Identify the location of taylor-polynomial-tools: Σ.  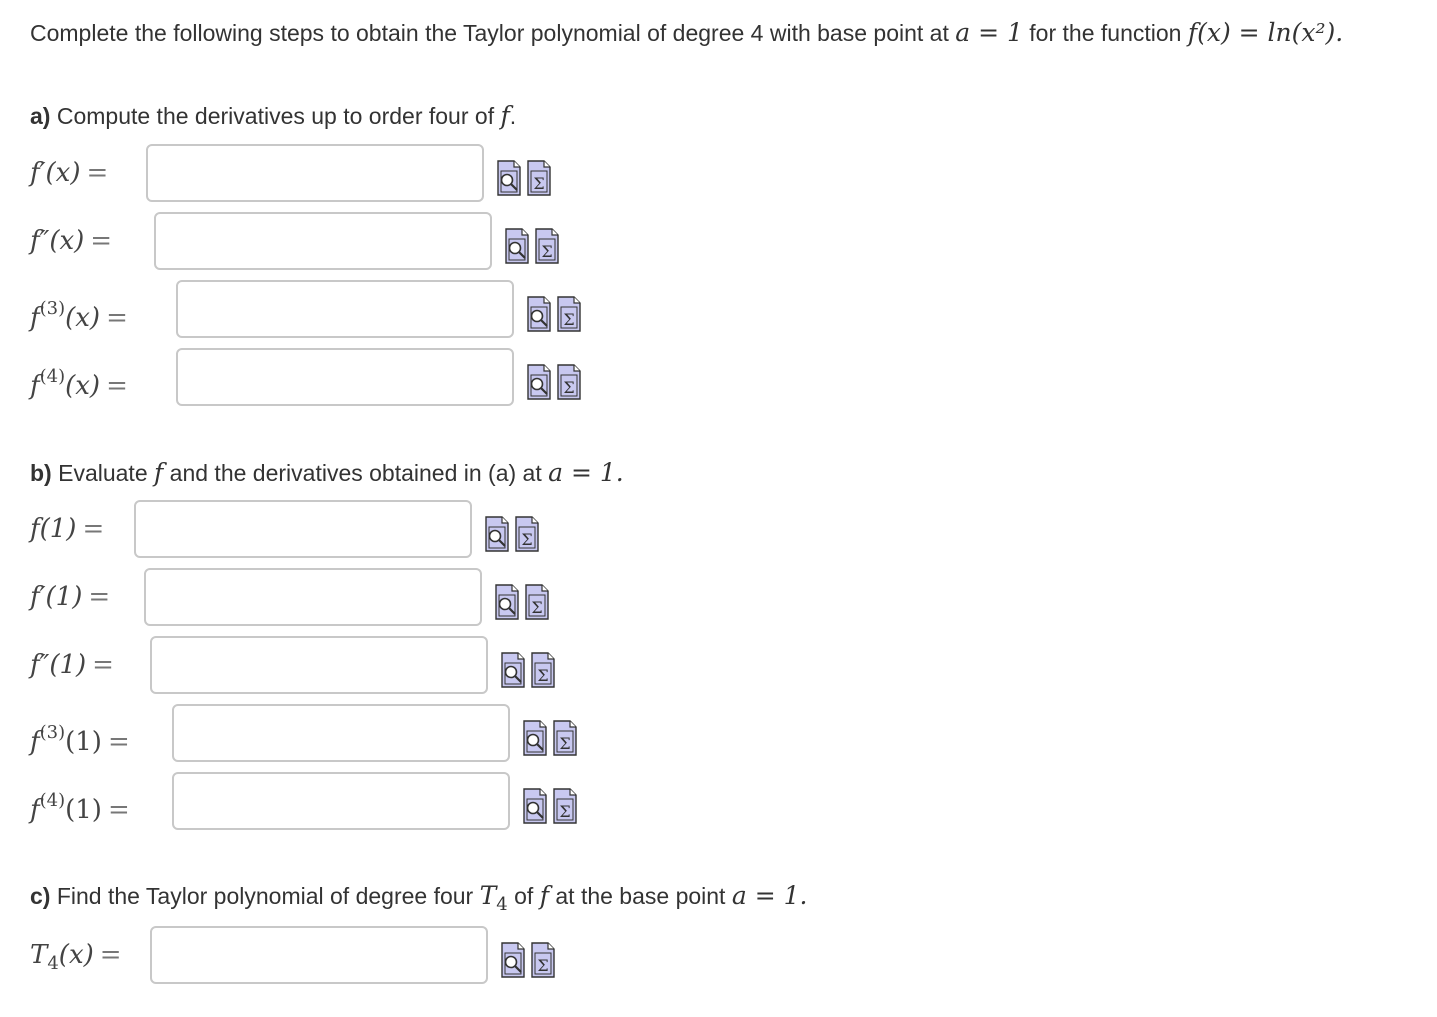
(528, 961).